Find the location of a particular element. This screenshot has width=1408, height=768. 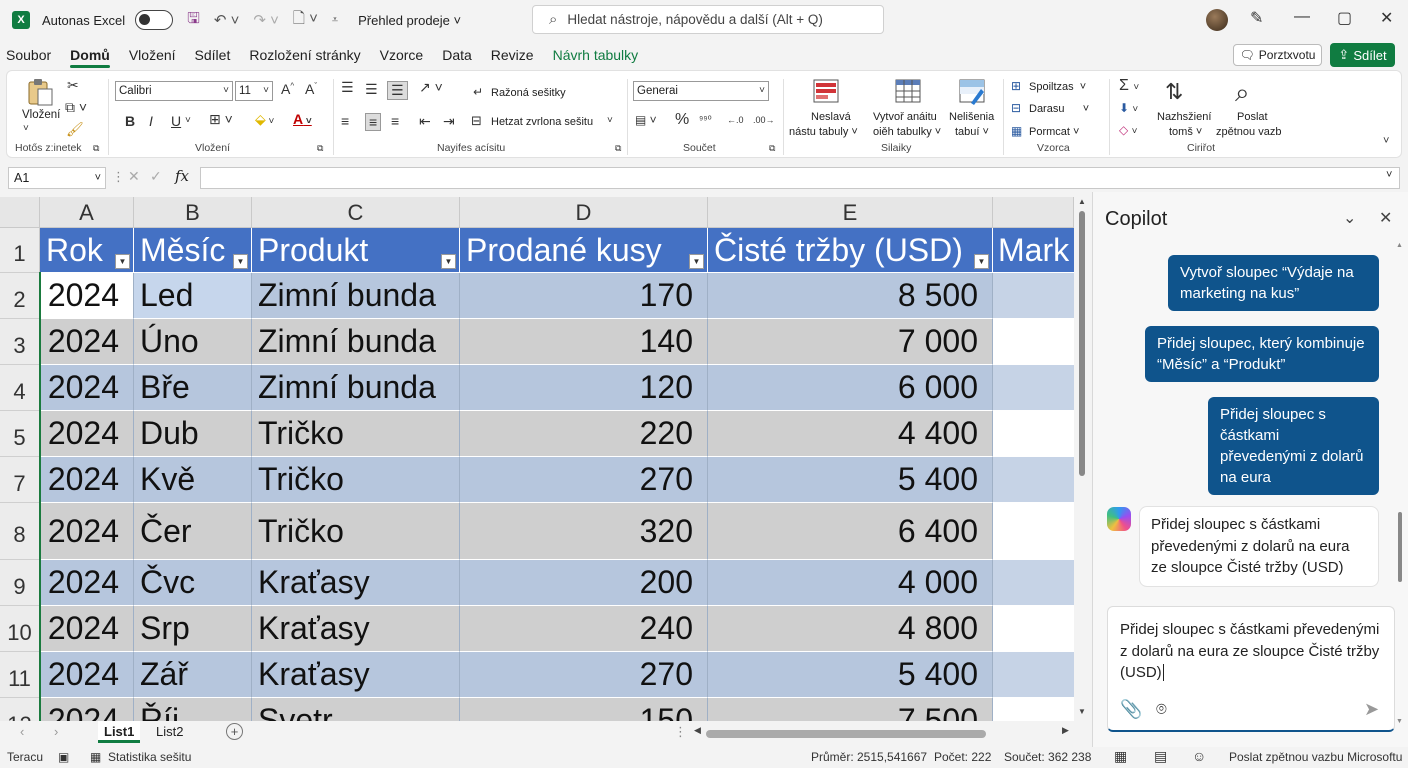

table-cell: 8 500 is located at coordinates (850, 296).